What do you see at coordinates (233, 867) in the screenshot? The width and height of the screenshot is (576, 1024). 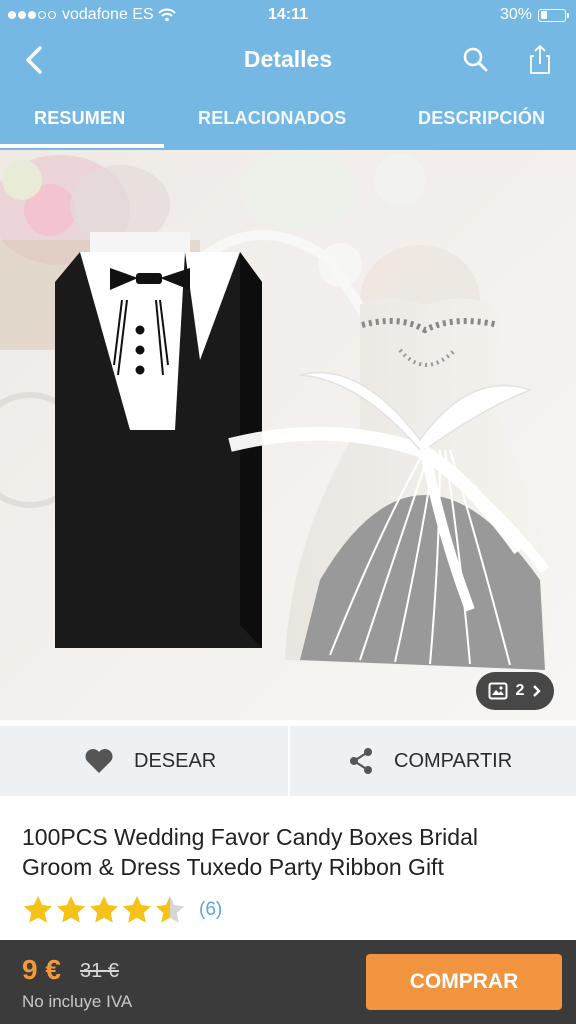 I see `product-title-line: Groom & Dress Tuxedo Party Ribbon Gift` at bounding box center [233, 867].